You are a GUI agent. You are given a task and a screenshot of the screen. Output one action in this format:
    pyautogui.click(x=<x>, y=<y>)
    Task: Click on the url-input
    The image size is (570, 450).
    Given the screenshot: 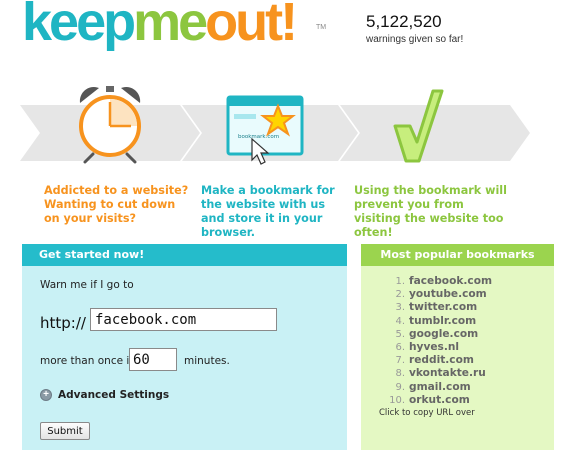 What is the action you would take?
    pyautogui.click(x=183, y=319)
    